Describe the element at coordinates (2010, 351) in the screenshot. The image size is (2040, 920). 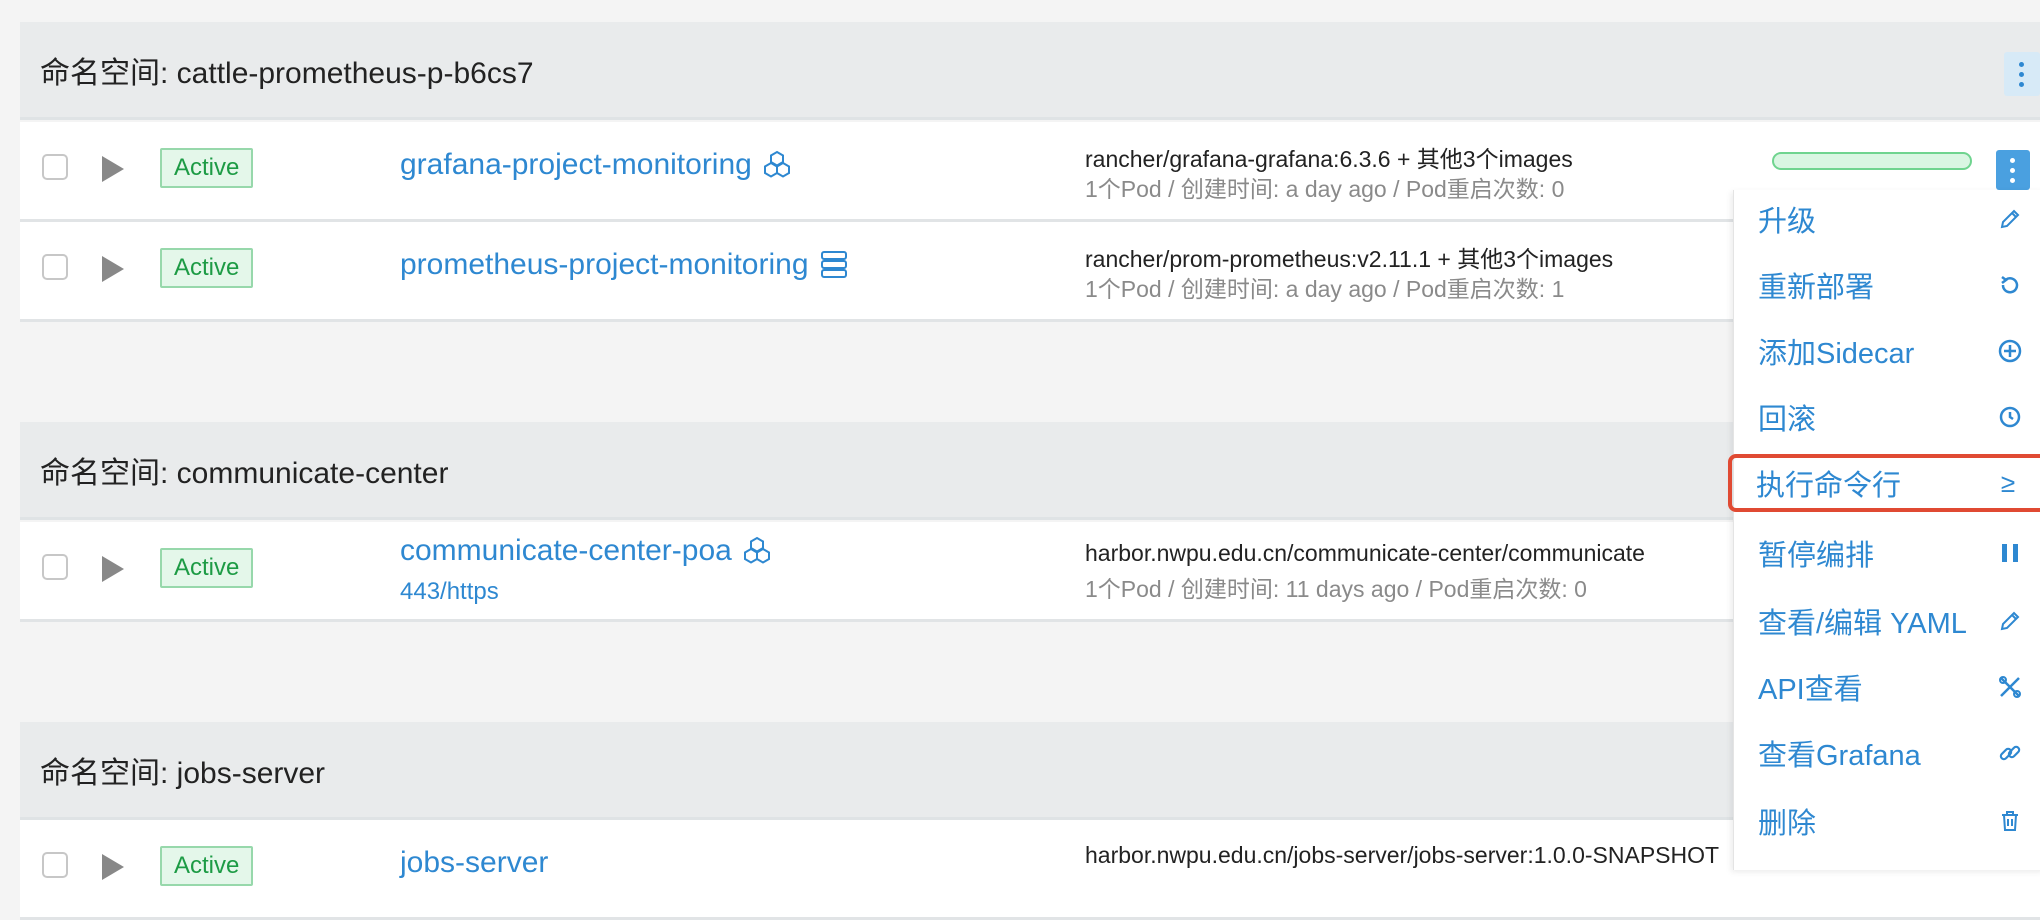
I see `plus-circle-icon` at that location.